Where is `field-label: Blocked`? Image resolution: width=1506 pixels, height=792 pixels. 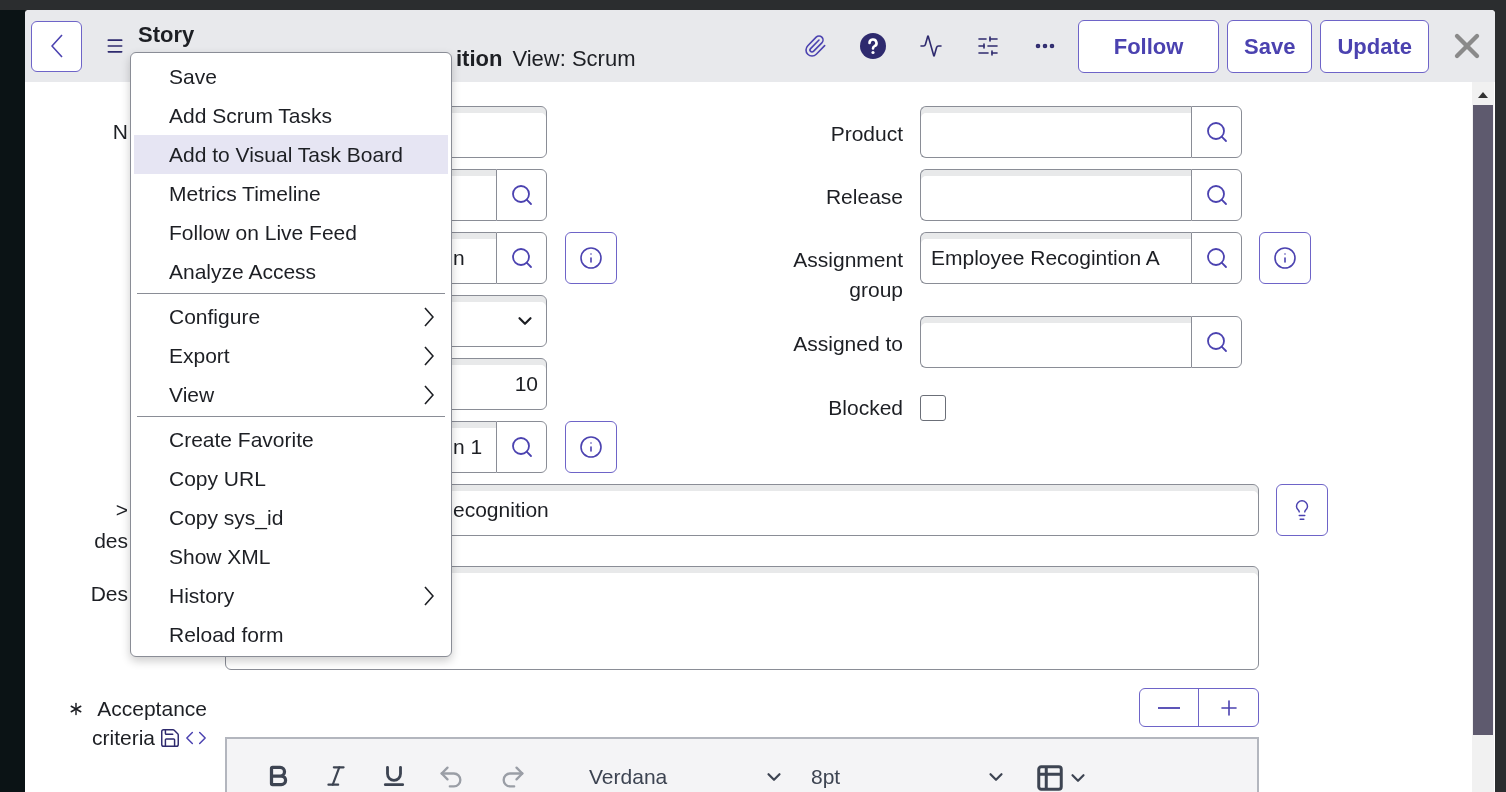 field-label: Blocked is located at coordinates (865, 408).